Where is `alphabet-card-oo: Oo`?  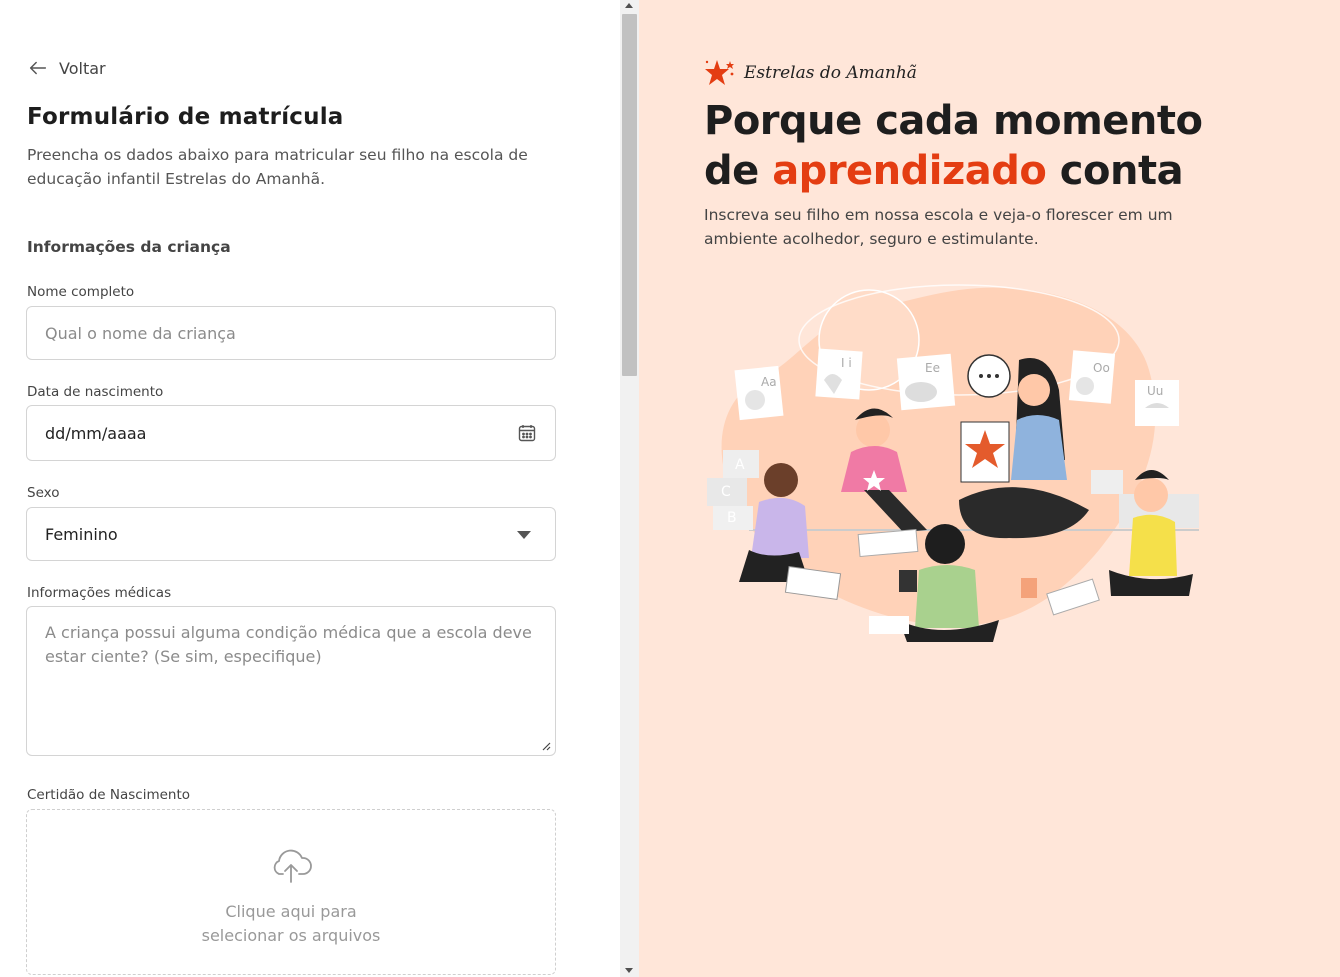 alphabet-card-oo: Oo is located at coordinates (1092, 377).